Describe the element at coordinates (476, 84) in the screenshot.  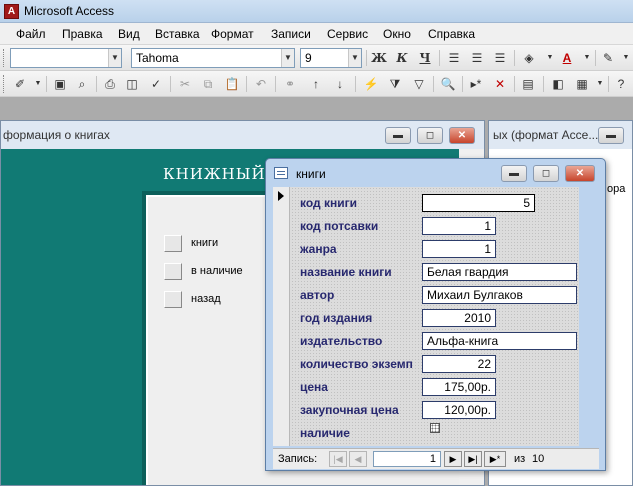
I see `new-record-icon: ▸*` at that location.